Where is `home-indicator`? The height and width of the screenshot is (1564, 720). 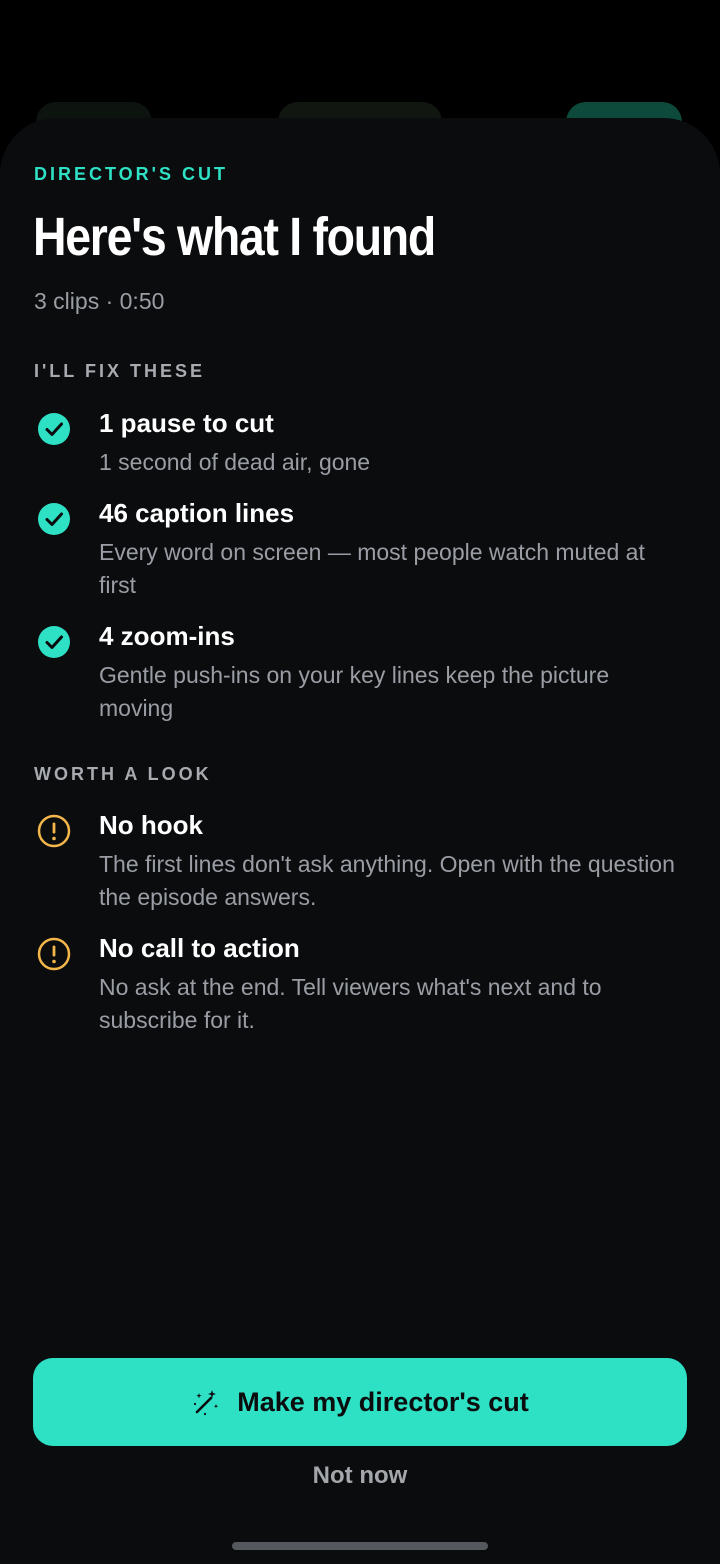 home-indicator is located at coordinates (360, 1546).